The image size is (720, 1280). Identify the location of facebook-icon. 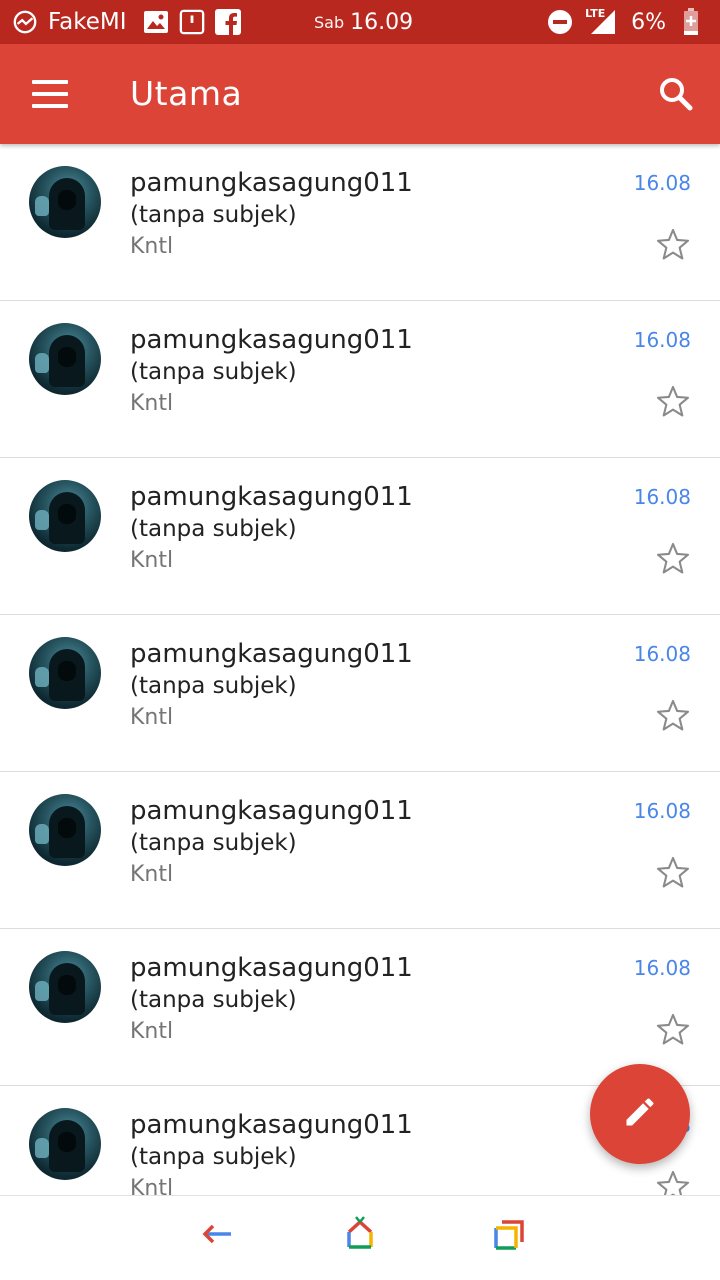
(227, 22).